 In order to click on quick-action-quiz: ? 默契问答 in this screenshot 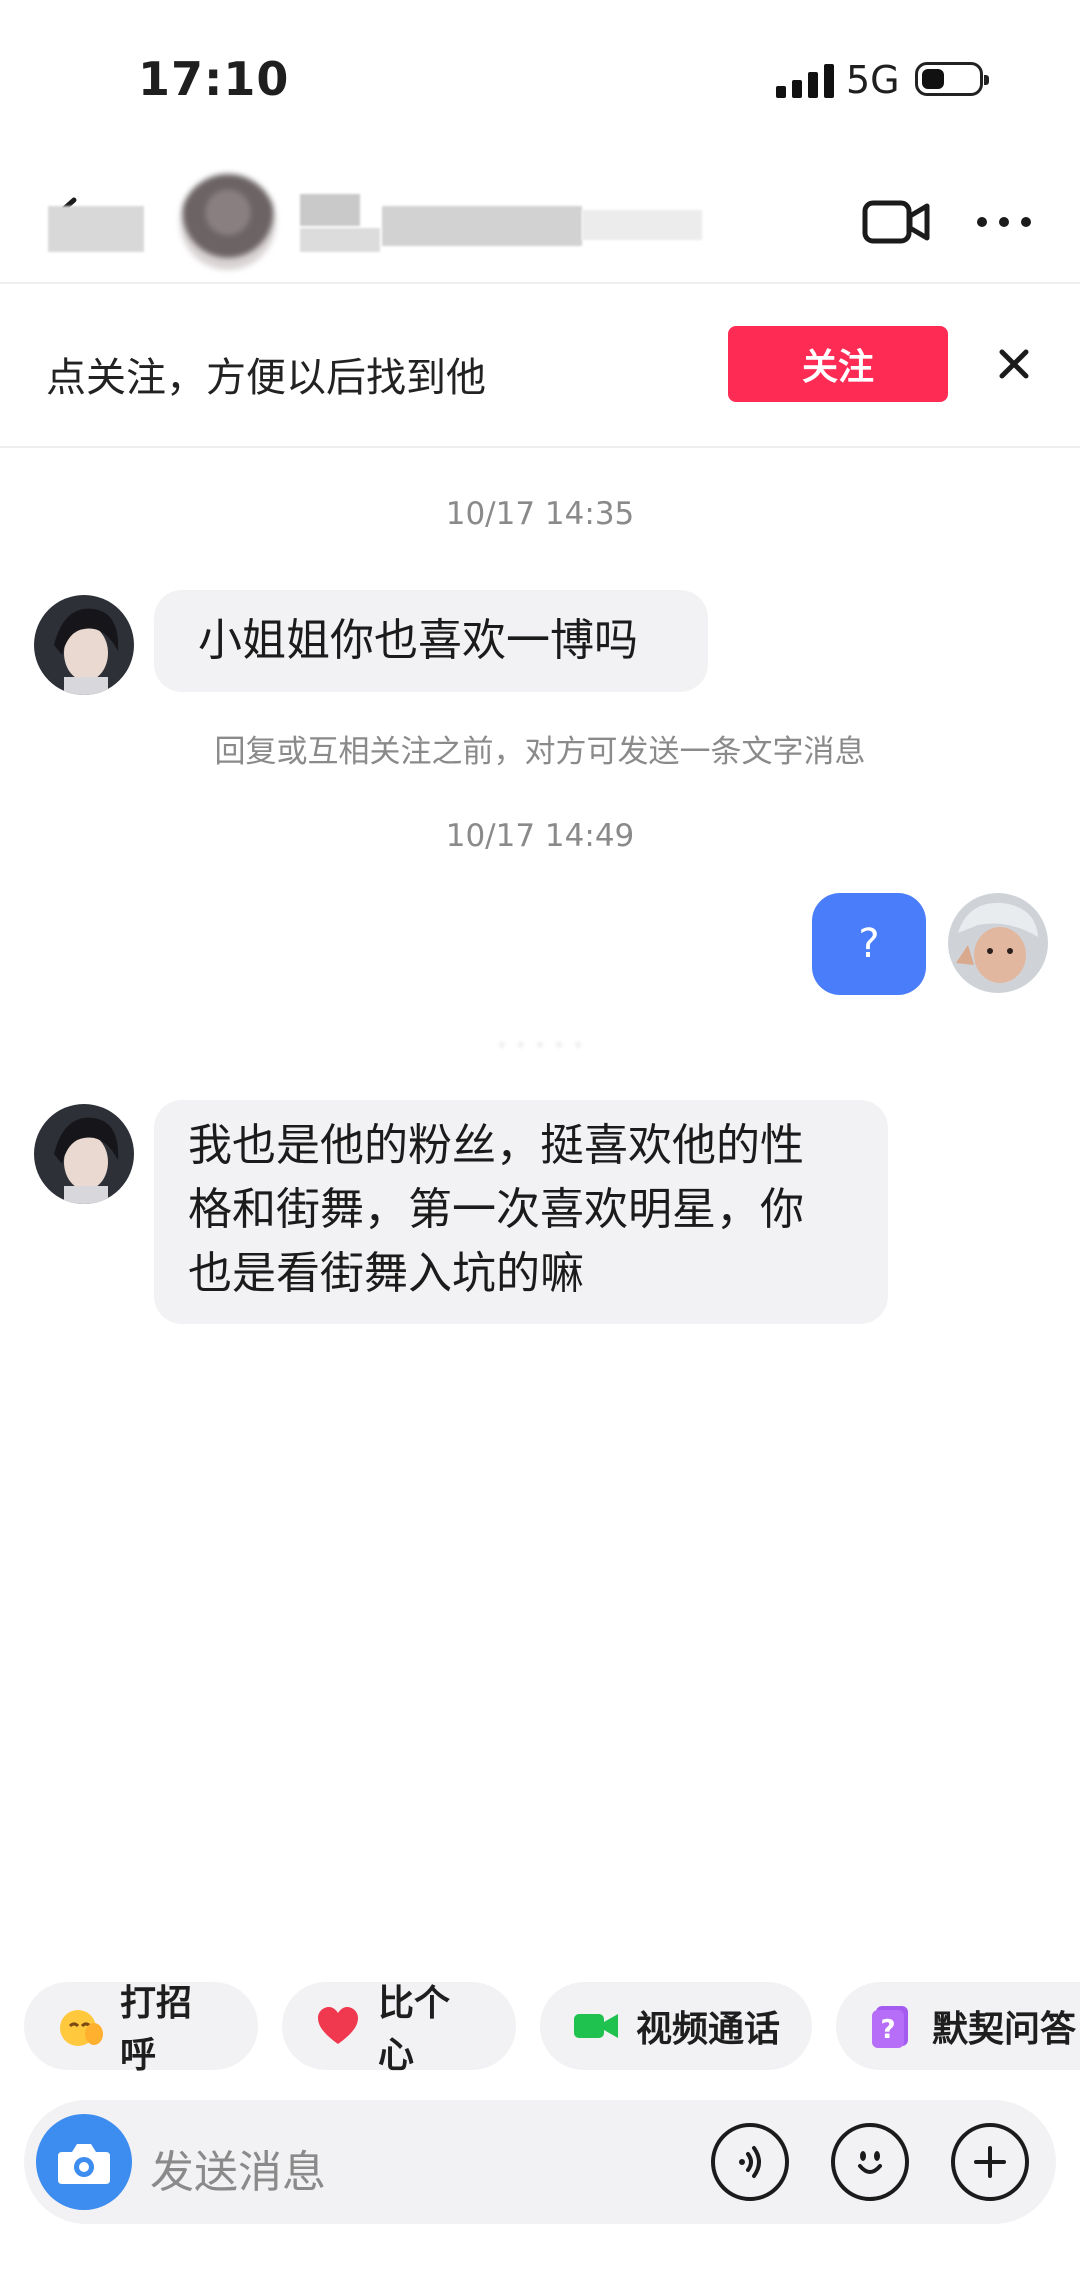, I will do `click(958, 2026)`.